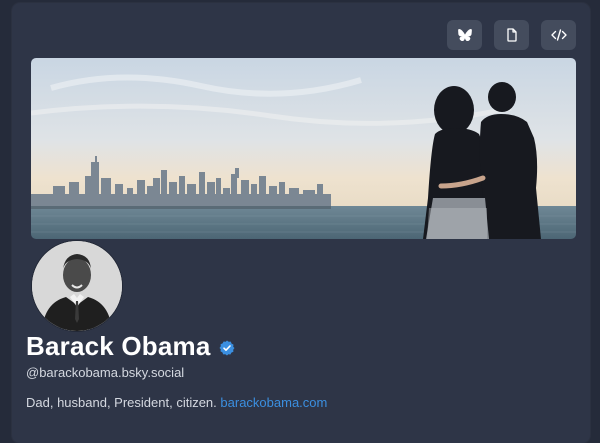 The image size is (600, 443). I want to click on code-icon, so click(558, 35).